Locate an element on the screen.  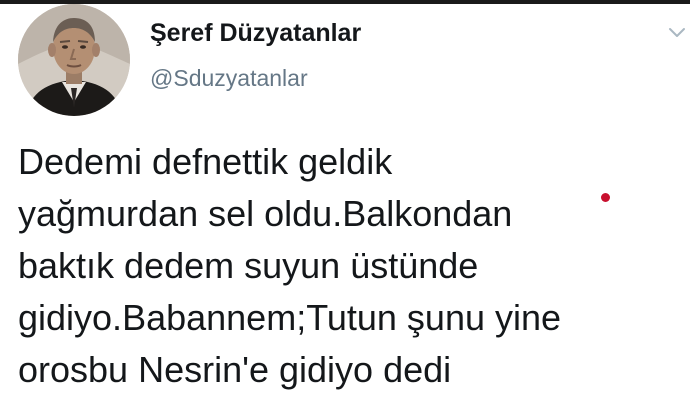
chevron-down-icon is located at coordinates (677, 33).